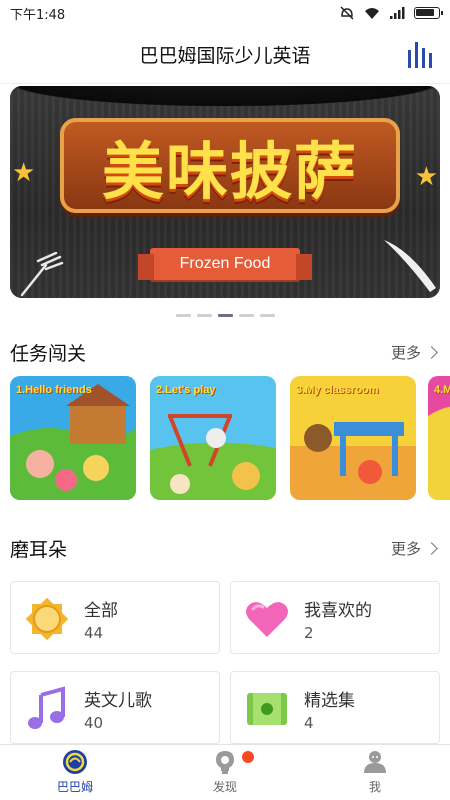  What do you see at coordinates (428, 13) in the screenshot?
I see `battery-icon` at bounding box center [428, 13].